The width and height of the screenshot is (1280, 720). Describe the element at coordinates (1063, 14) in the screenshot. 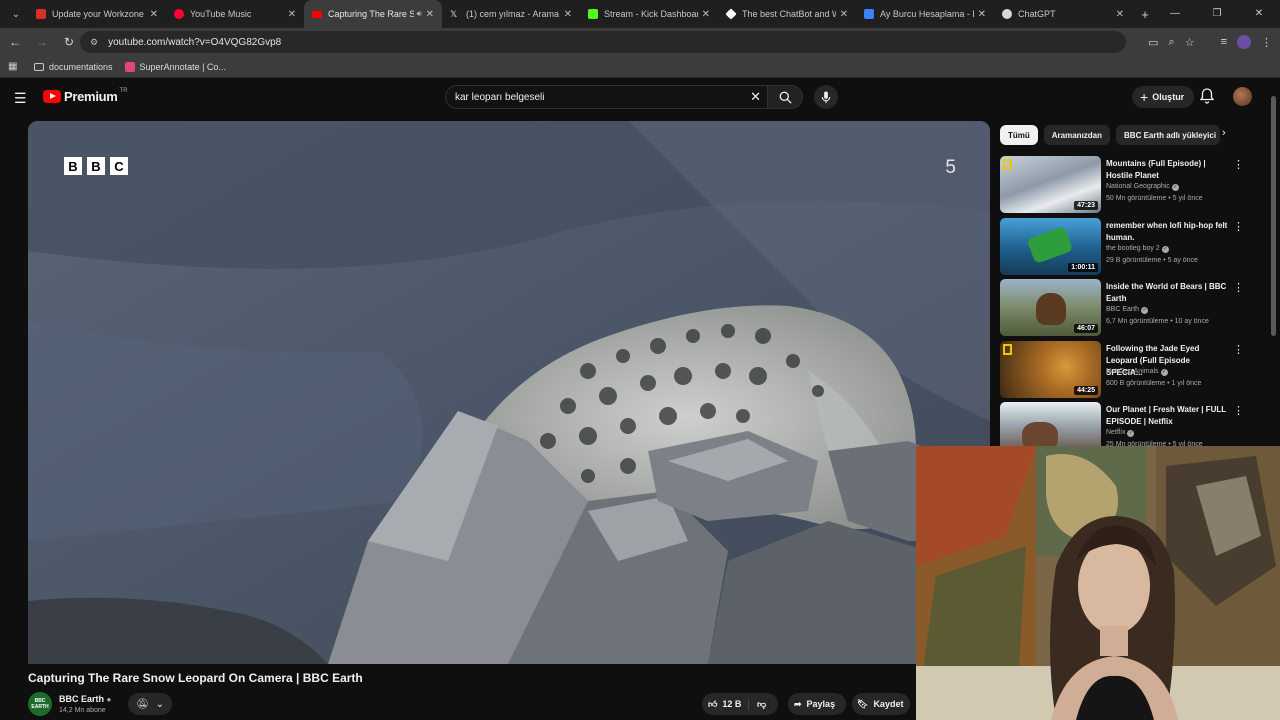

I see `browser-tab: ChatGPT ✕` at that location.